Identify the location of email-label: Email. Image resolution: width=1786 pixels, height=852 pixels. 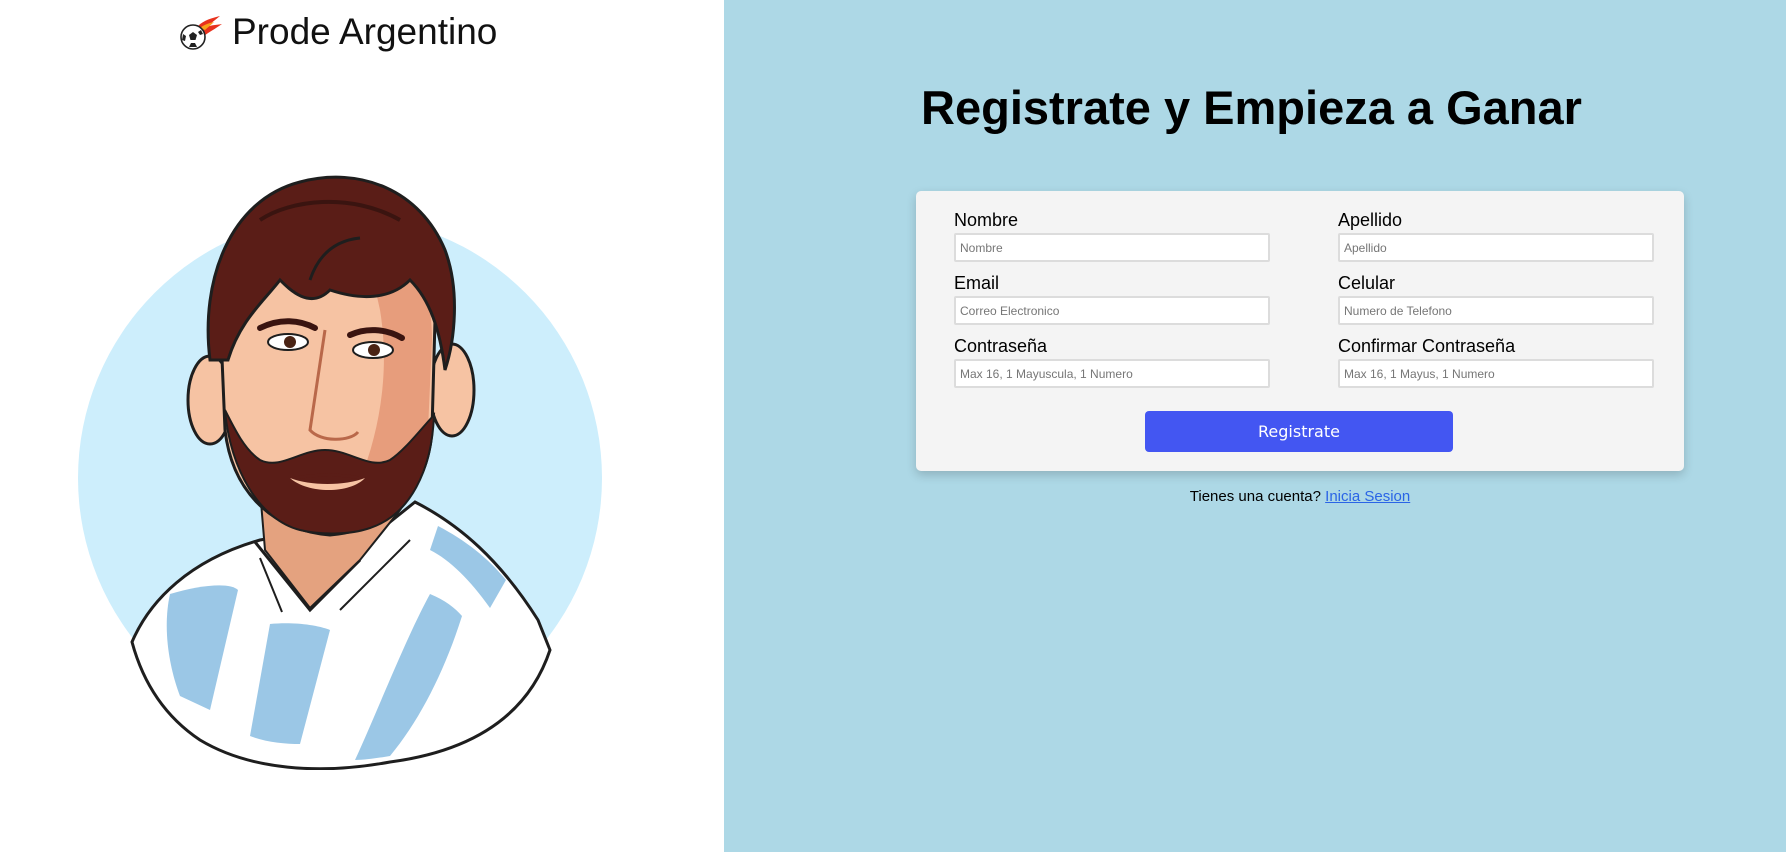
(977, 283).